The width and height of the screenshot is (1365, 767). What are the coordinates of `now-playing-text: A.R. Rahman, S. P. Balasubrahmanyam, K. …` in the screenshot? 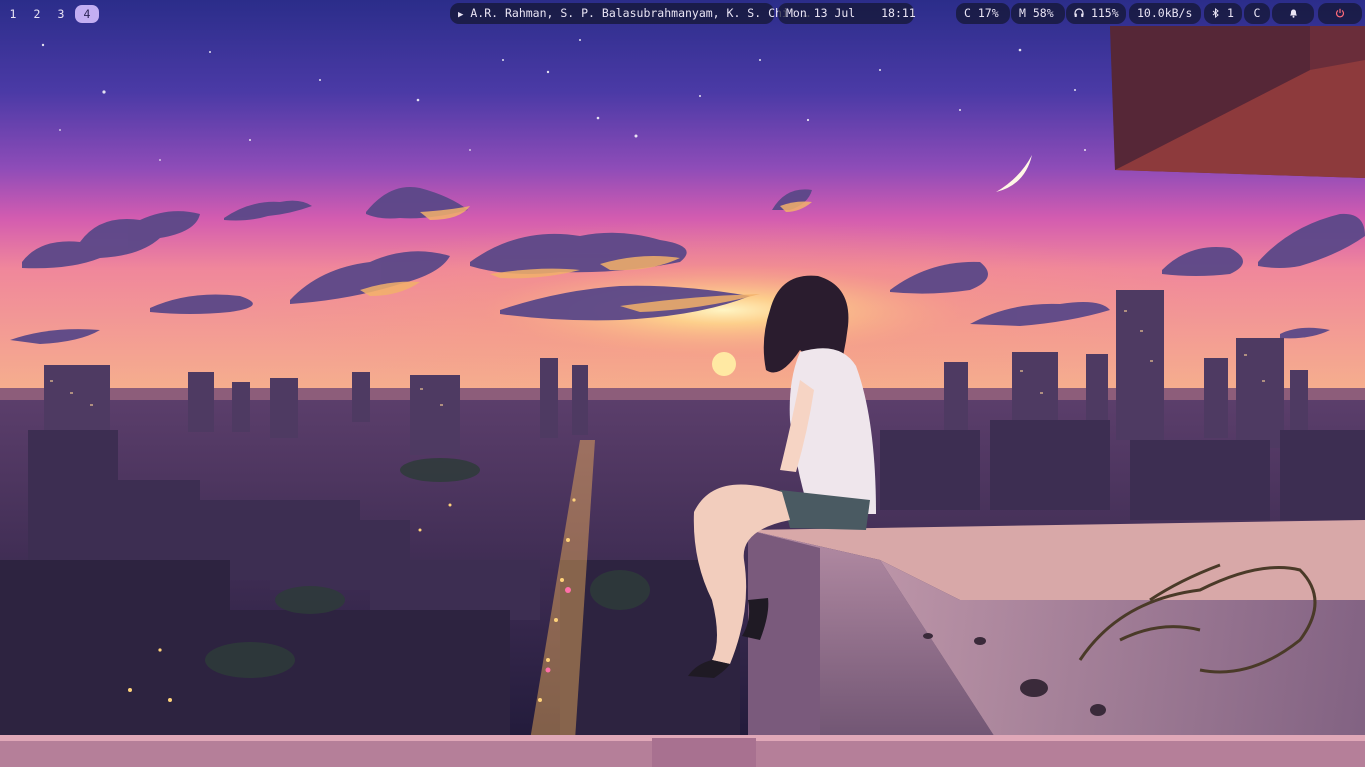 It's located at (640, 13).